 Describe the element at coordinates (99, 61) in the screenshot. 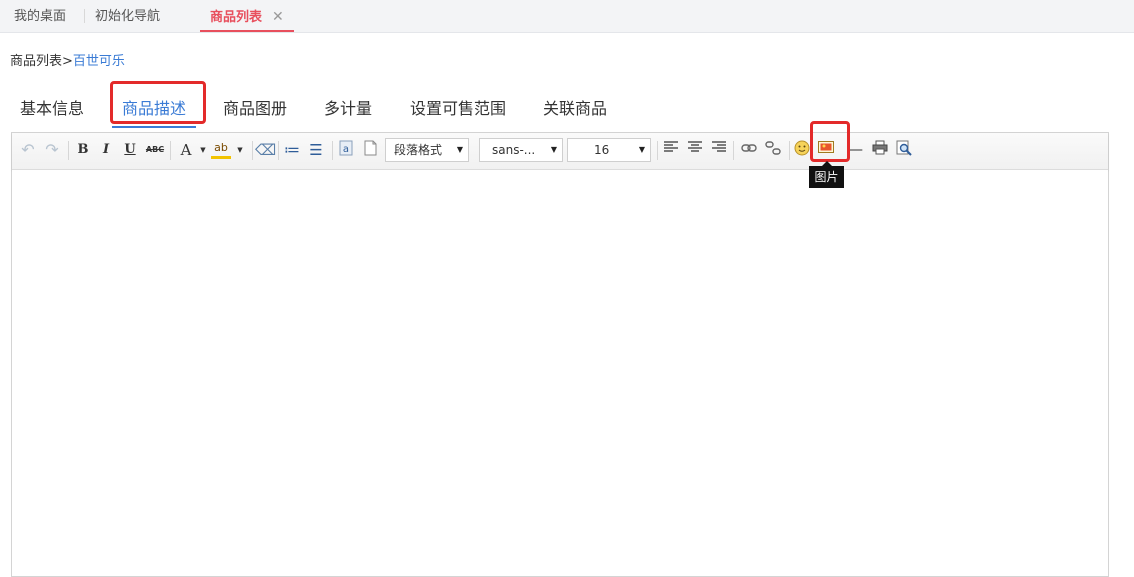

I see `breadcrumb-current: 百世可乐` at that location.